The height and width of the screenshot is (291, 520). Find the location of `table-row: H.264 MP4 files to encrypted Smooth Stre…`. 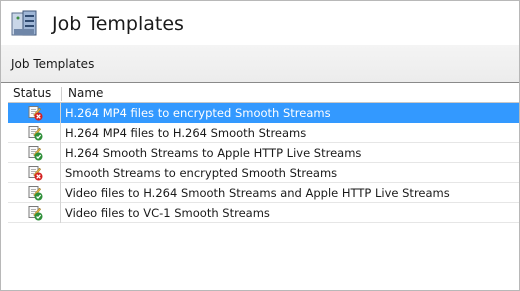

table-row: H.264 MP4 files to encrypted Smooth Stre… is located at coordinates (263, 113).